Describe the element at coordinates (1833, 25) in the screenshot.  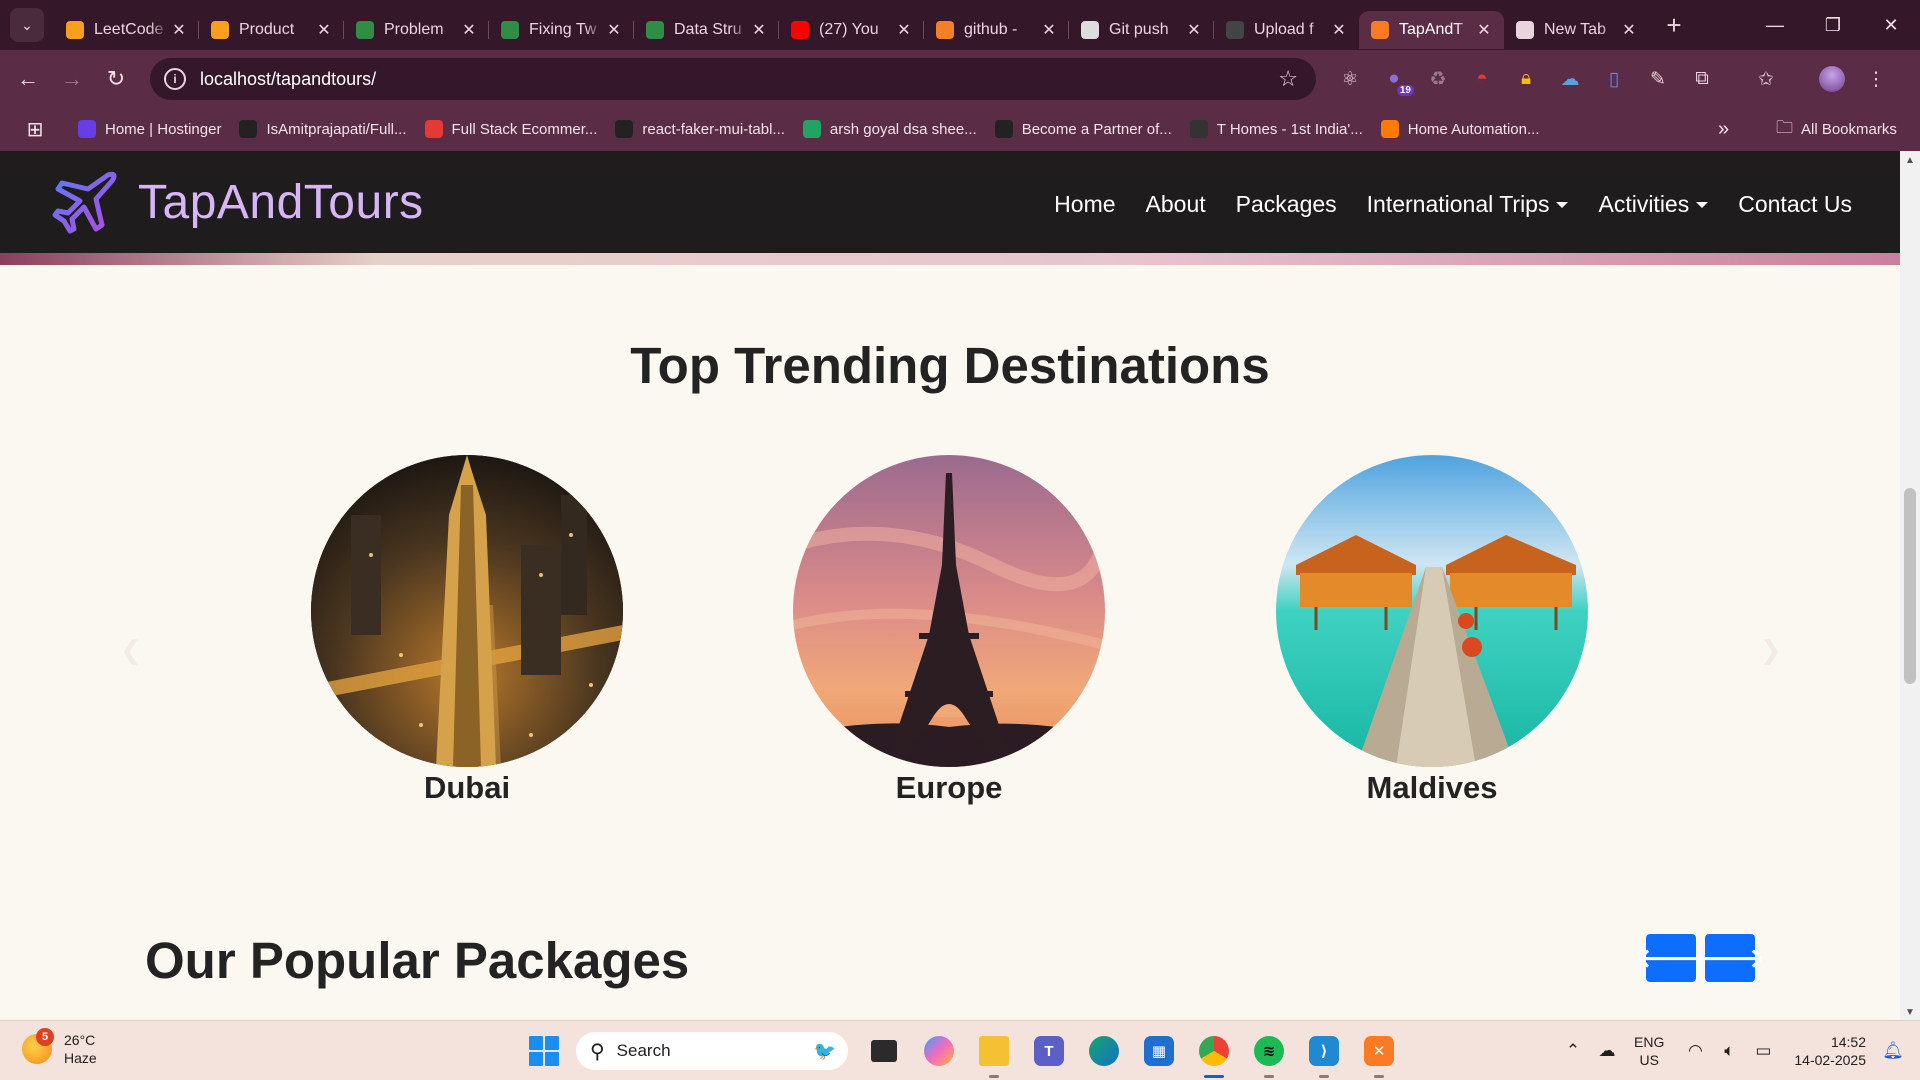
I see `restore-button: ❐` at that location.